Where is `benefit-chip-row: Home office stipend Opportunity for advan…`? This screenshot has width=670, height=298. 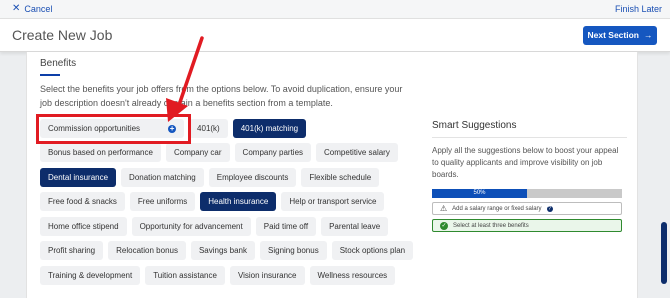
benefit-chip-row: Home office stipend Opportunity for advan… is located at coordinates (214, 226).